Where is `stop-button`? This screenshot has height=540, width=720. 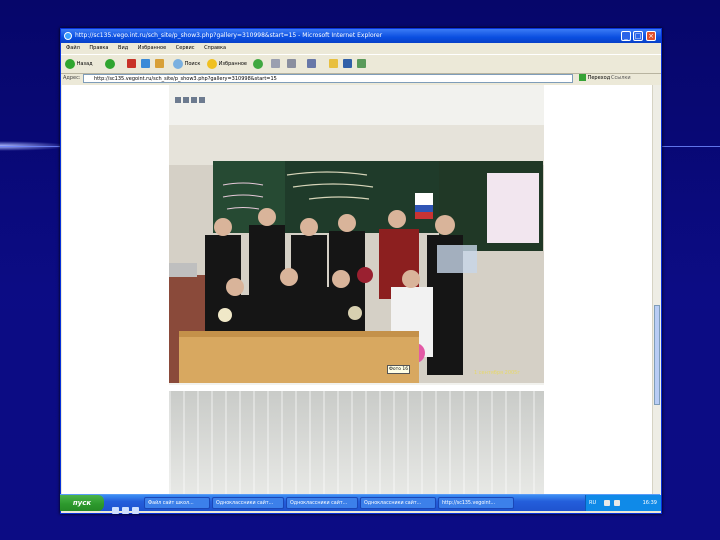 stop-button is located at coordinates (131, 64).